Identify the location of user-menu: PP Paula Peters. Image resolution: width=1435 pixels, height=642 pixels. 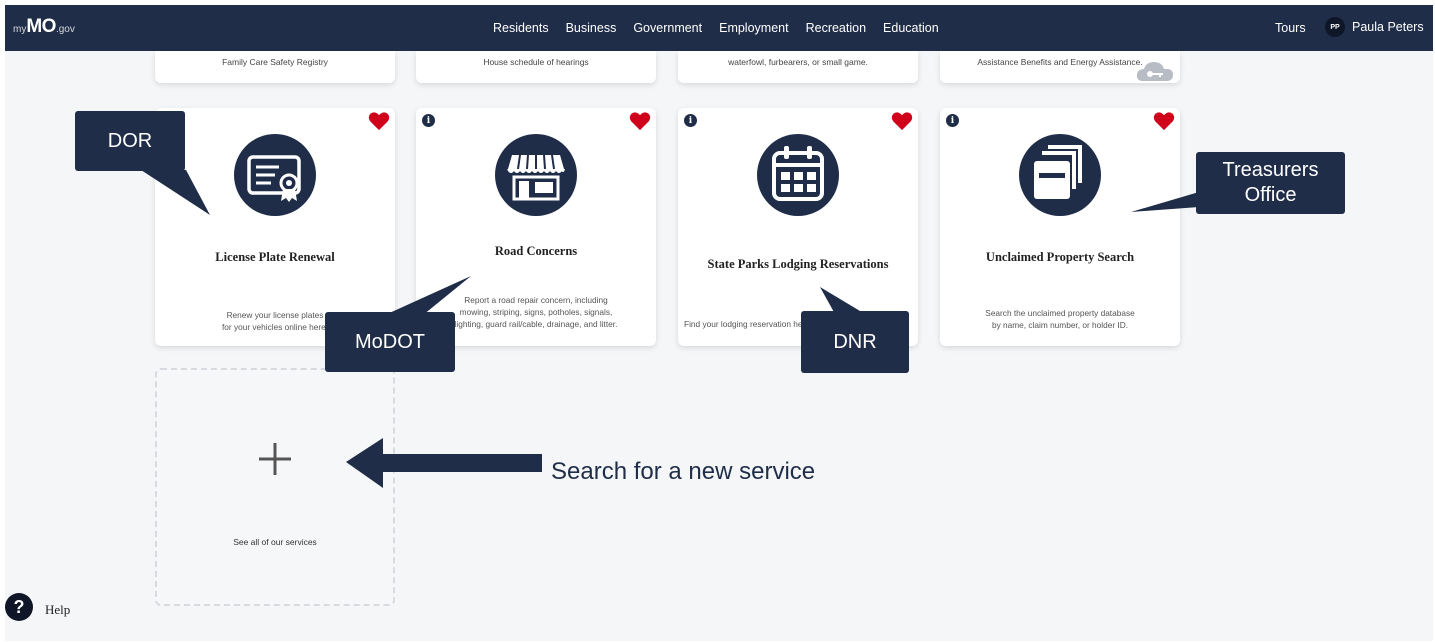
(1374, 27).